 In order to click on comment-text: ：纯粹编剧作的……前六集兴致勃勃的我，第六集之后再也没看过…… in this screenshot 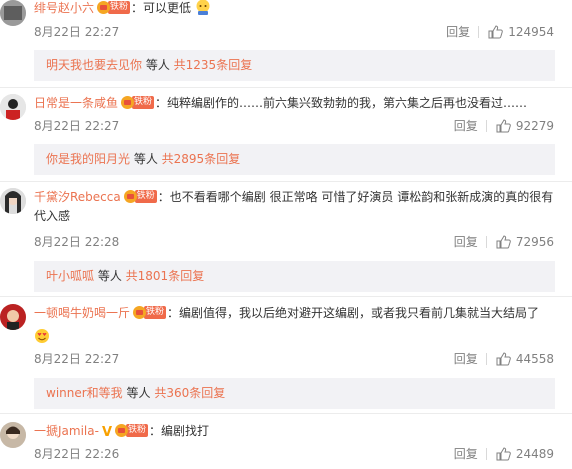, I will do `click(341, 103)`.